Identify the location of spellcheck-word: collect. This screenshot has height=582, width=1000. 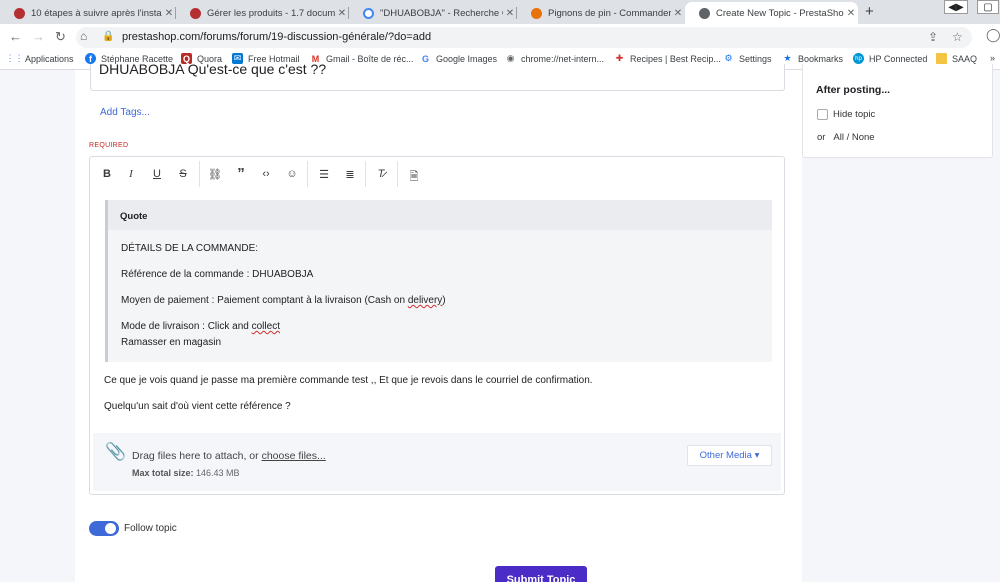
(265, 326).